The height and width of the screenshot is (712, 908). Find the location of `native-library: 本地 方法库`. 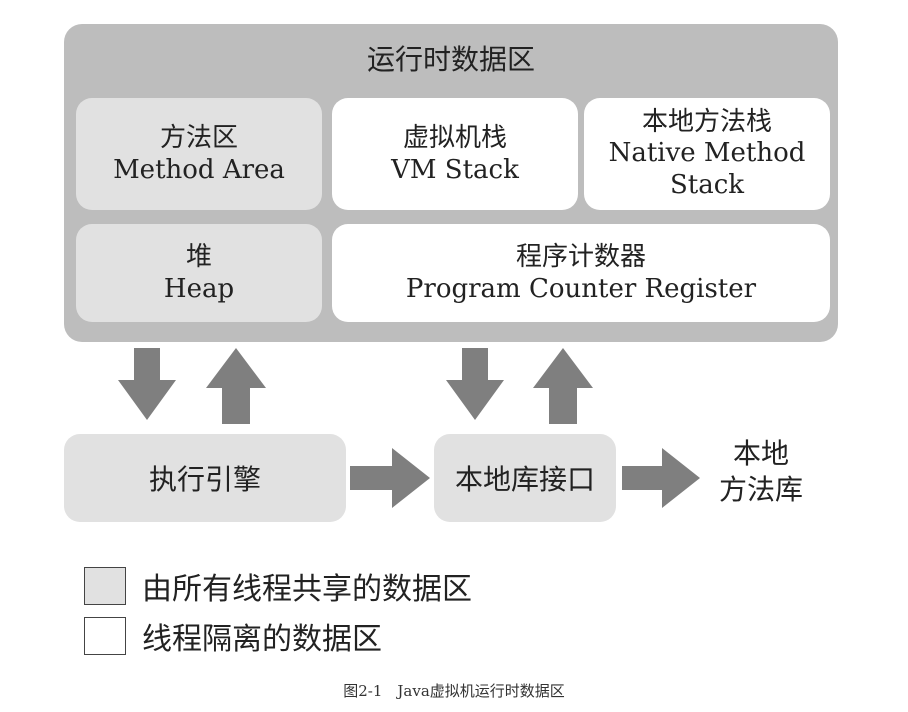

native-library: 本地 方法库 is located at coordinates (761, 472).